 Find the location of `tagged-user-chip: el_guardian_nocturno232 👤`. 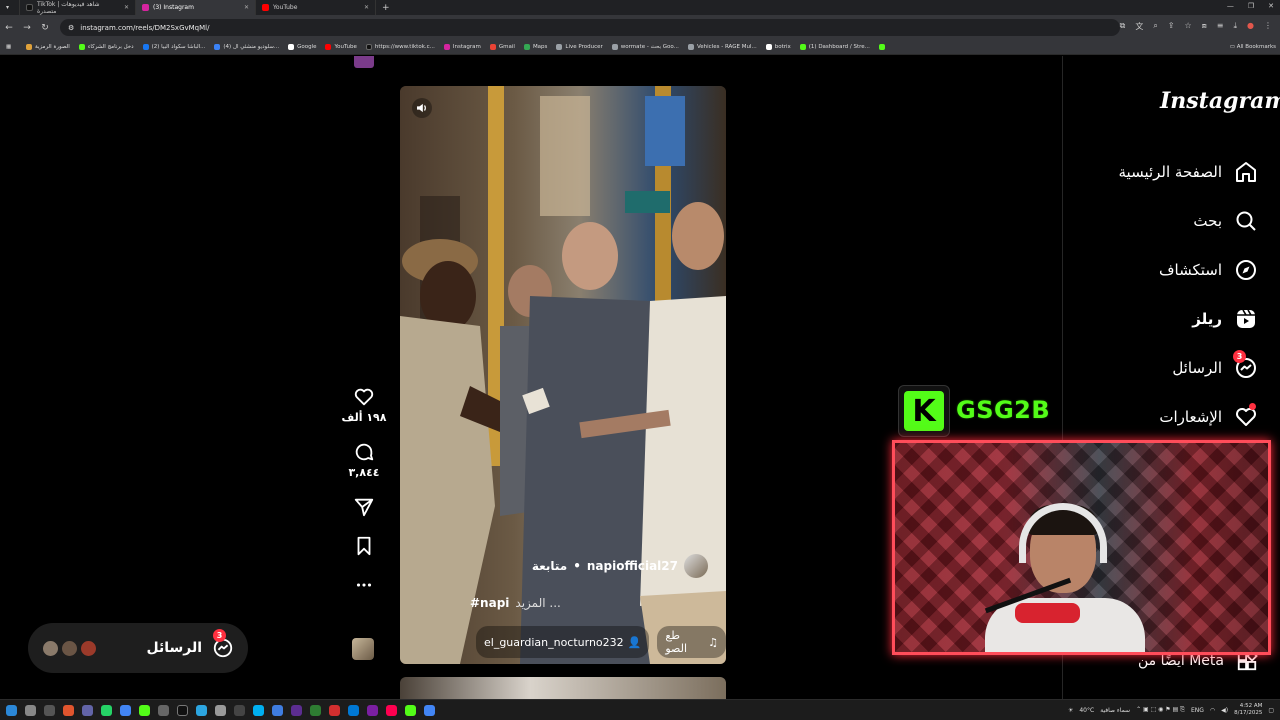

tagged-user-chip: el_guardian_nocturno232 👤 is located at coordinates (563, 642).